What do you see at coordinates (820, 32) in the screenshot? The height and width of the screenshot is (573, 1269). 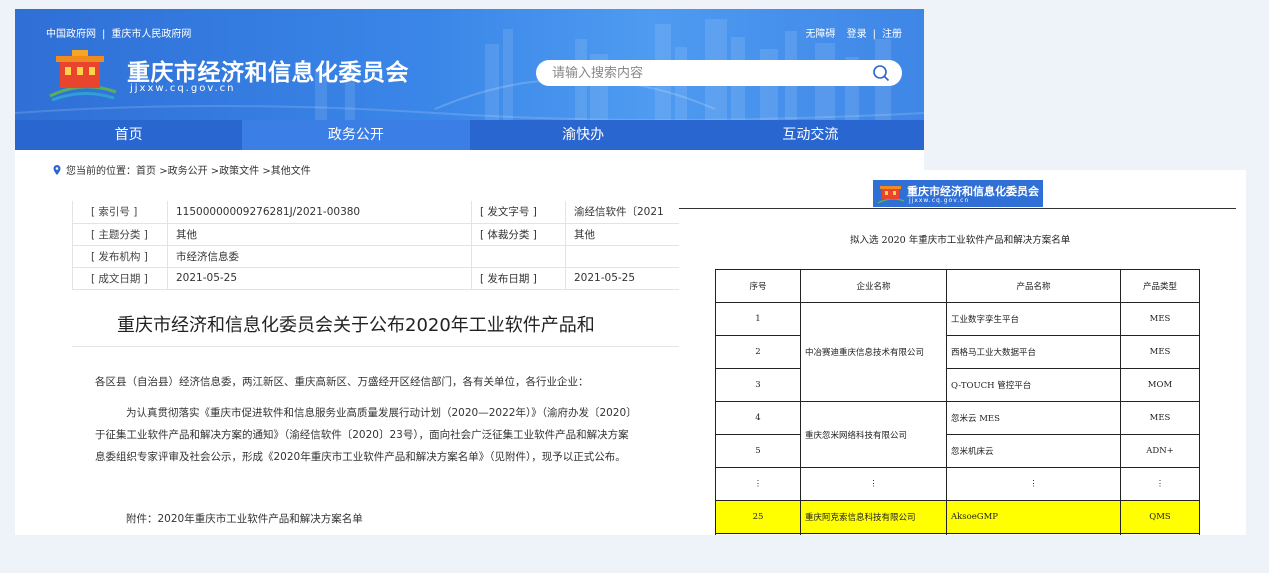 I see `accessibility-link: 无障碍` at bounding box center [820, 32].